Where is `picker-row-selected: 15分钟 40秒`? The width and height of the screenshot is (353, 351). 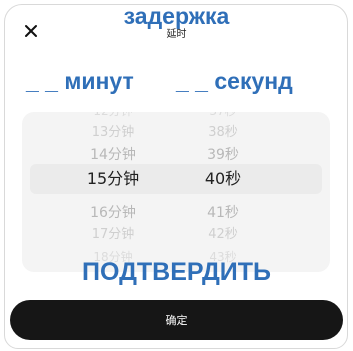 picker-row-selected: 15分钟 40秒 is located at coordinates (176, 179).